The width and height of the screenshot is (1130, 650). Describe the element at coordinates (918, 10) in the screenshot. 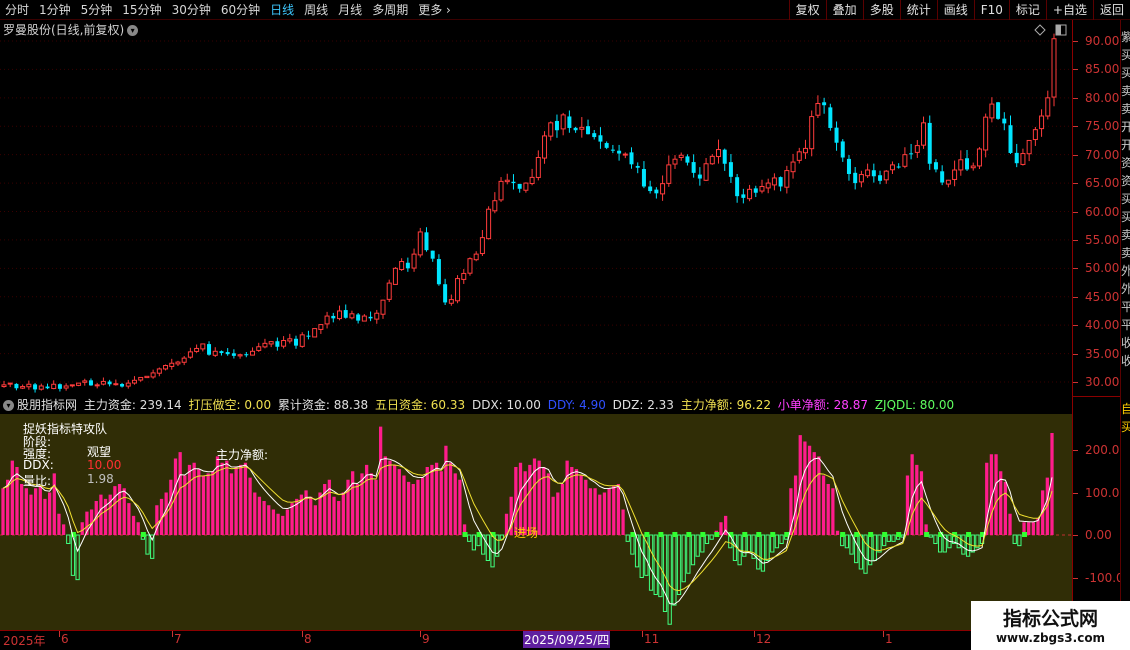

I see `tool-button-3: 统计` at that location.